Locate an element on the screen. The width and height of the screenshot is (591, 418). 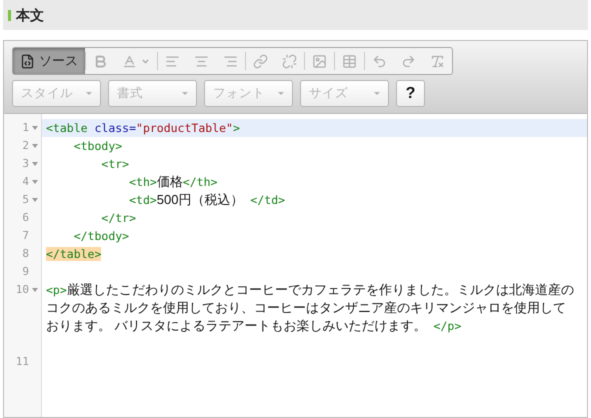
align-left-icon is located at coordinates (172, 61).